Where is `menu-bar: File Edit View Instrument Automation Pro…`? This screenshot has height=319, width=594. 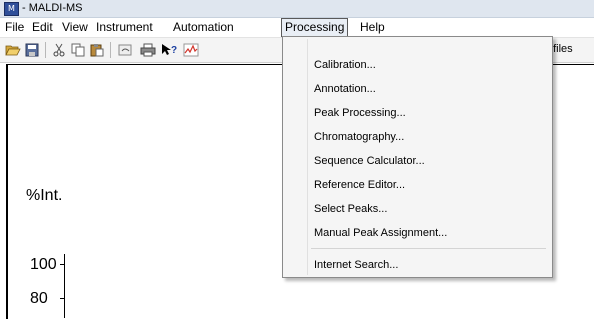 menu-bar: File Edit View Instrument Automation Pro… is located at coordinates (297, 28).